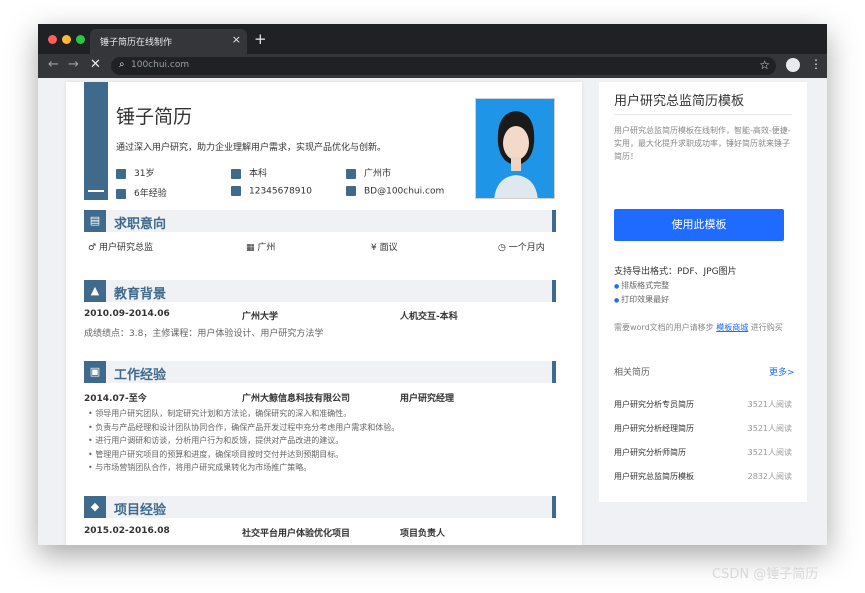 The width and height of the screenshot is (865, 593). I want to click on phone-icon, so click(236, 191).